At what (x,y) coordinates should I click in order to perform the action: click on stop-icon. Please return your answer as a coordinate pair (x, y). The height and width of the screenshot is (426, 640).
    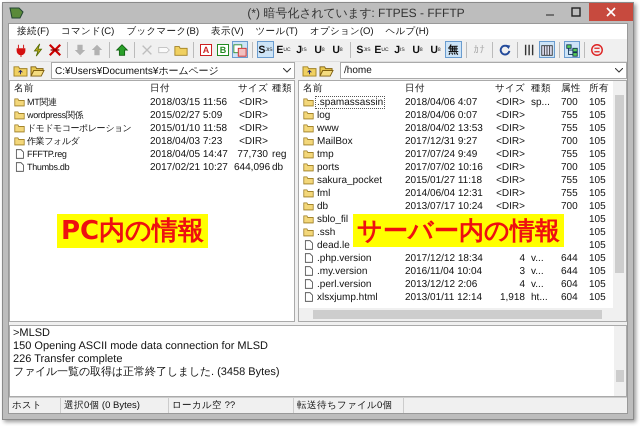
    Looking at the image, I should click on (597, 49).